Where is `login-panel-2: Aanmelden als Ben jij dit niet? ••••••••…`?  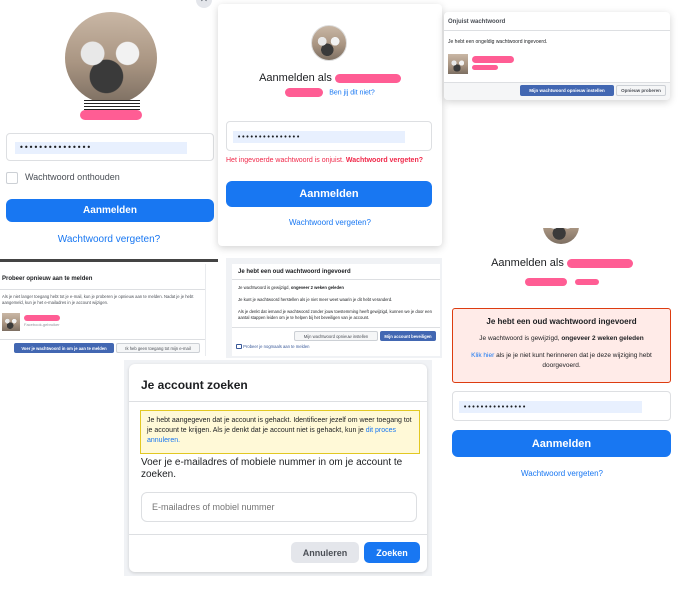 login-panel-2: Aanmelden als Ben jij dit niet? ••••••••… is located at coordinates (330, 125).